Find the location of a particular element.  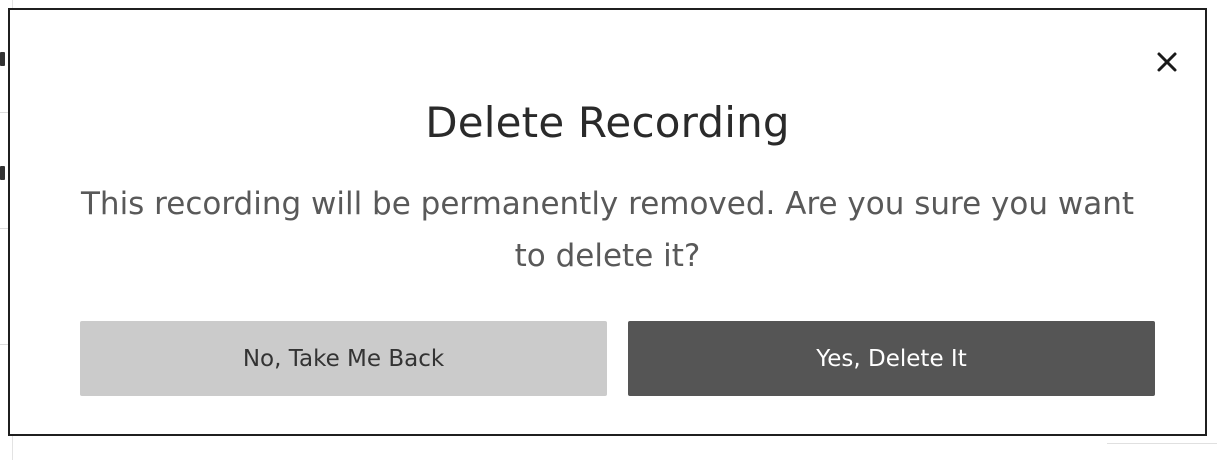

confirm-delete-button: Yes, Delete It is located at coordinates (891, 358).